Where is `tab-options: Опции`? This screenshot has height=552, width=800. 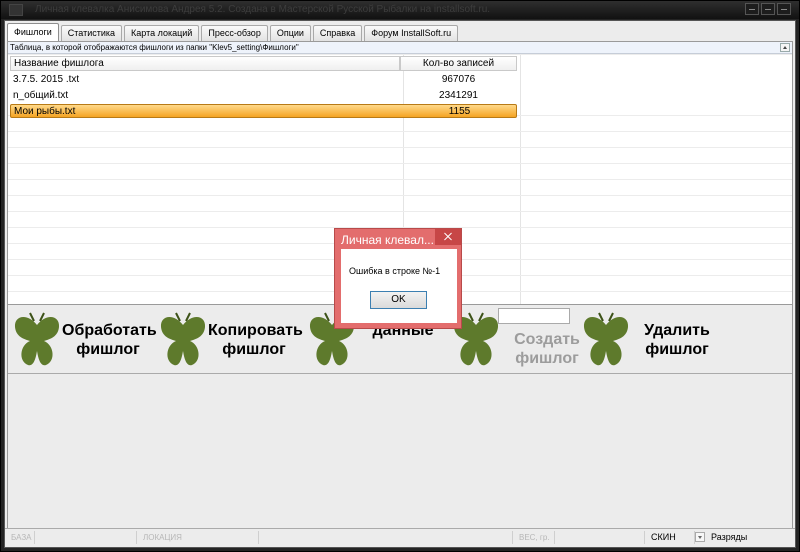 tab-options: Опции is located at coordinates (290, 33).